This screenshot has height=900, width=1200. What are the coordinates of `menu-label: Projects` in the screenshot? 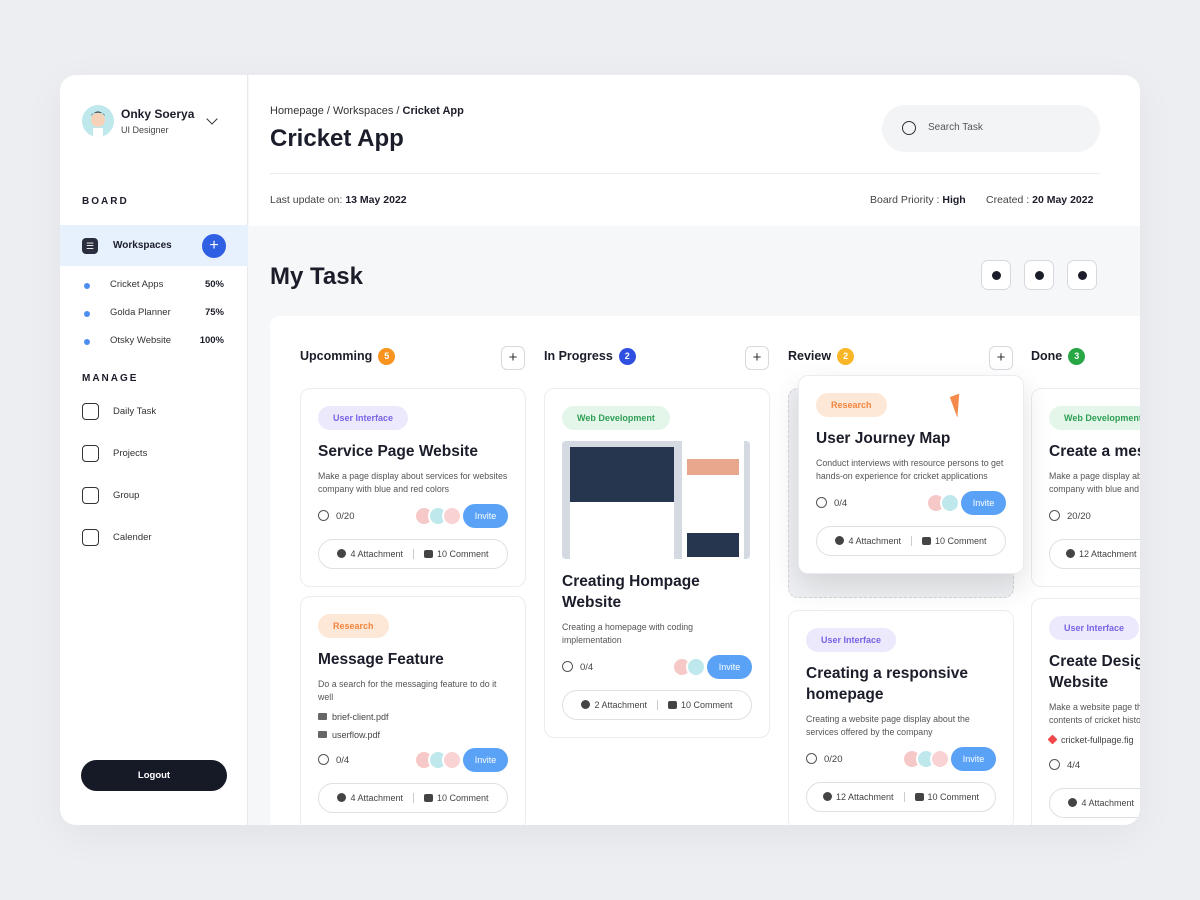 It's located at (130, 453).